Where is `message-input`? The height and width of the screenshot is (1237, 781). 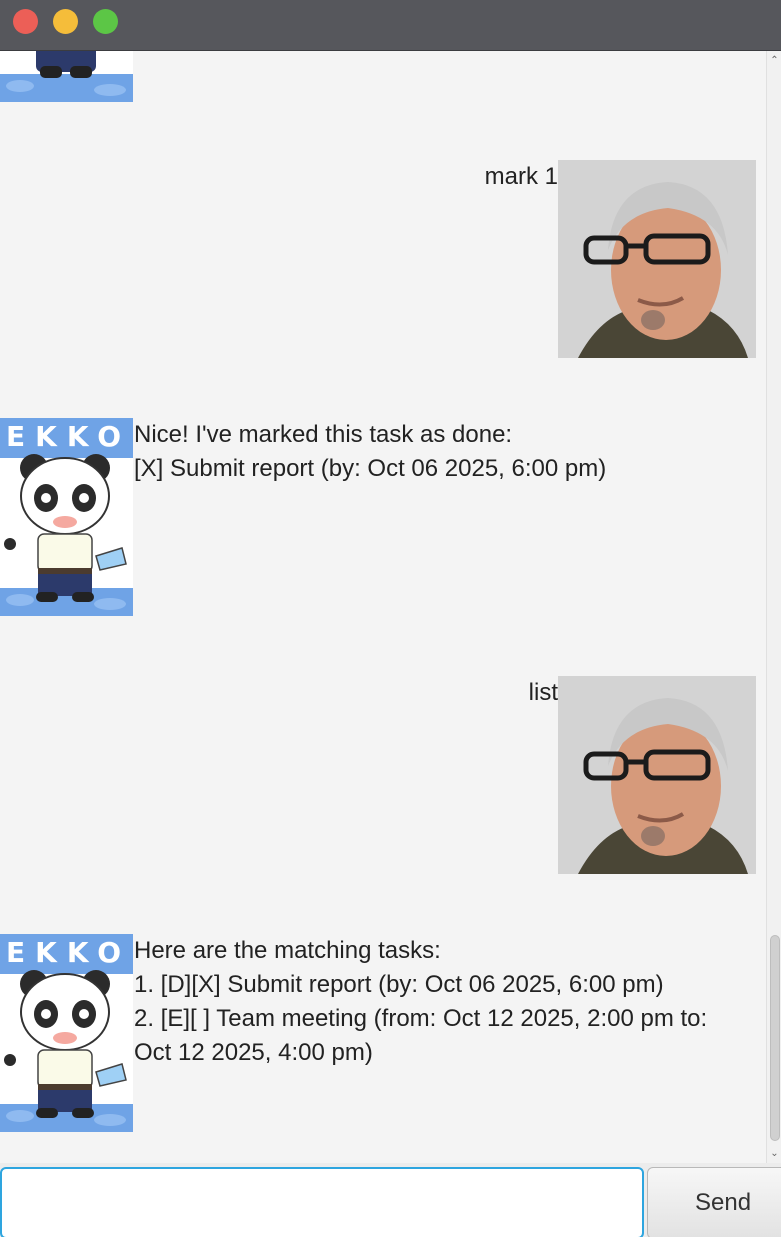 message-input is located at coordinates (322, 1202).